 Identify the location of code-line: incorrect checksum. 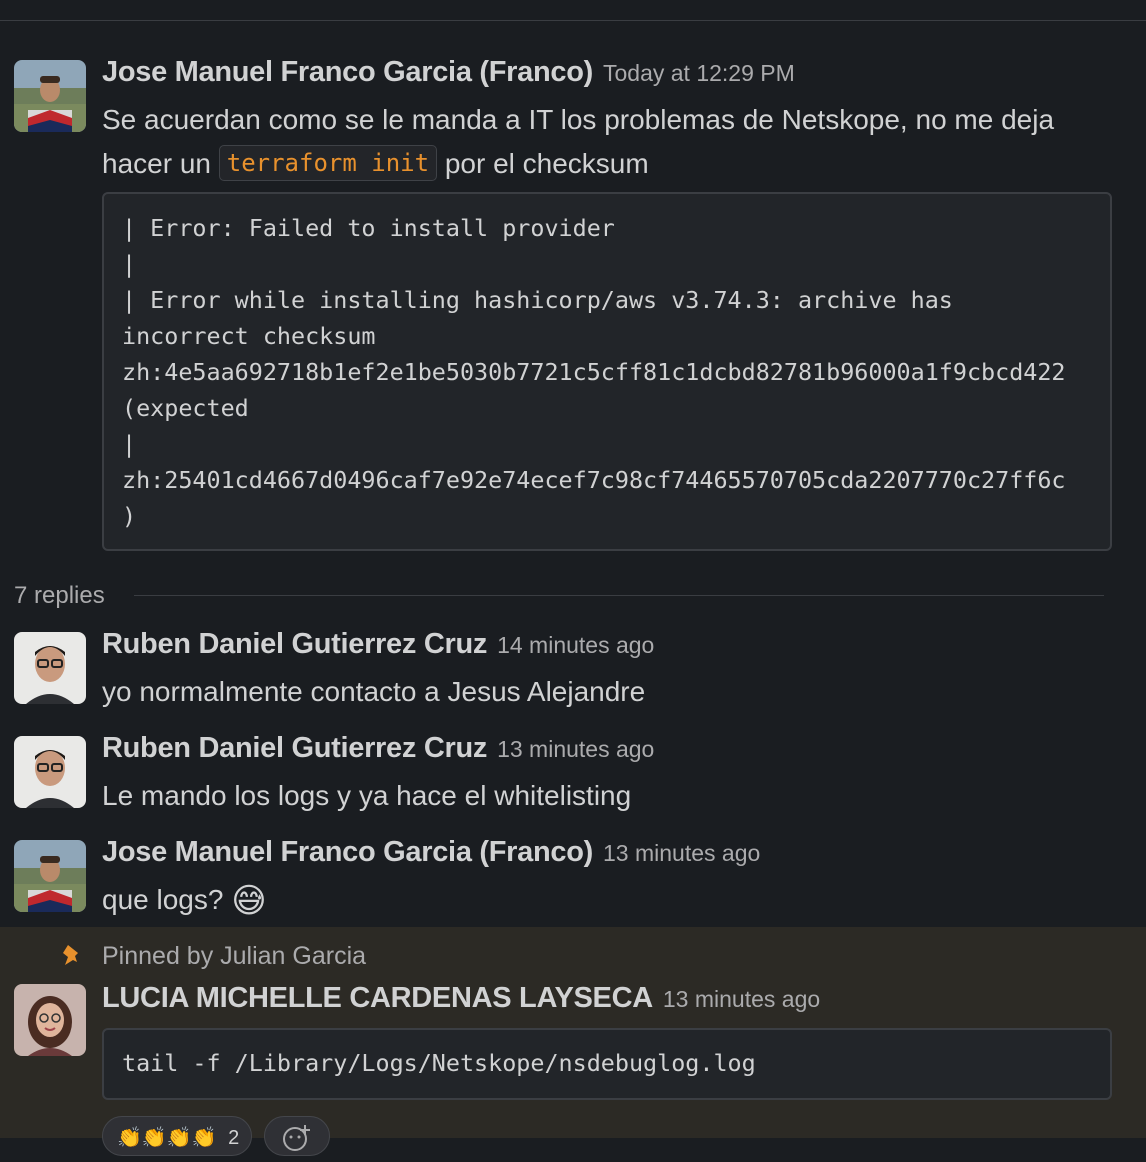
(249, 336).